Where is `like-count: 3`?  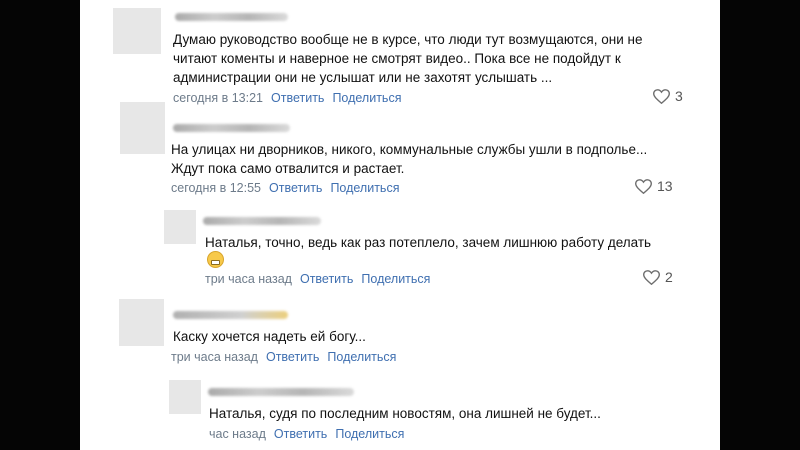
like-count: 3 is located at coordinates (679, 96).